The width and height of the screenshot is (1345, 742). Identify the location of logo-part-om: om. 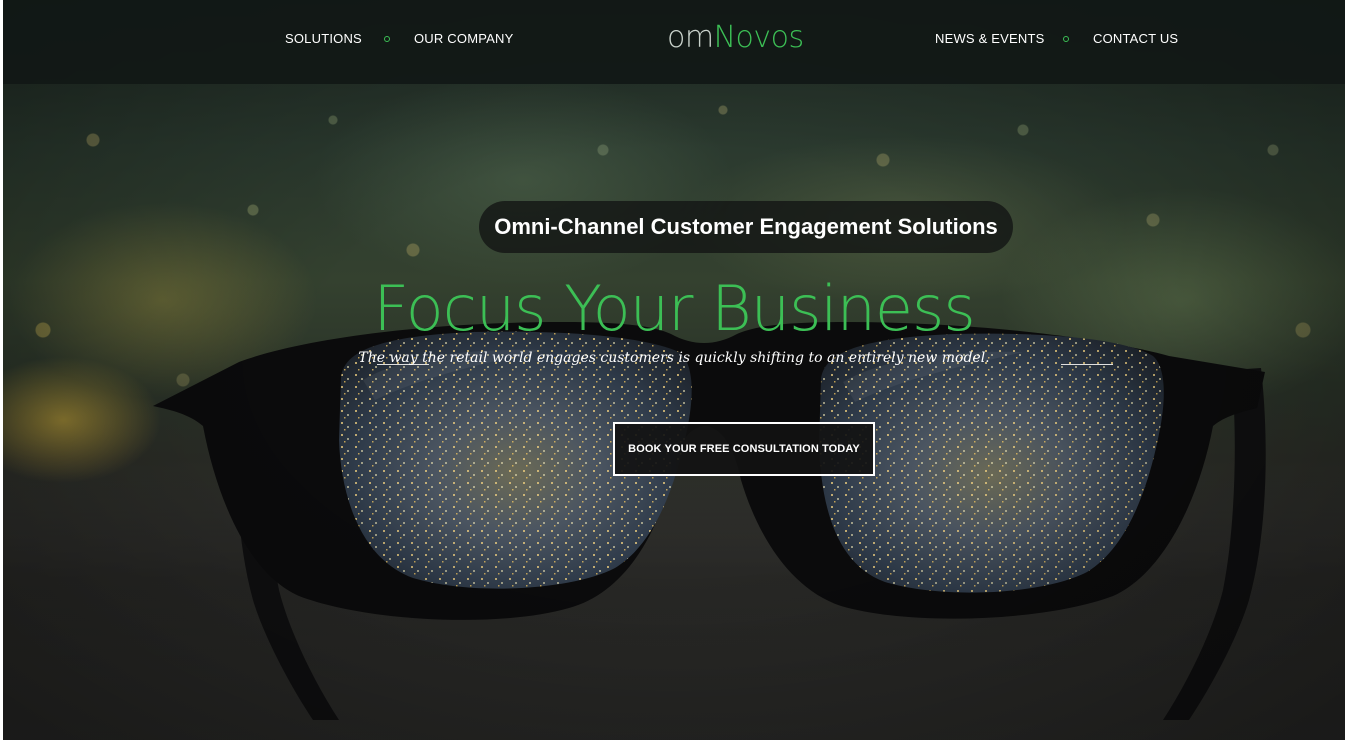
(690, 37).